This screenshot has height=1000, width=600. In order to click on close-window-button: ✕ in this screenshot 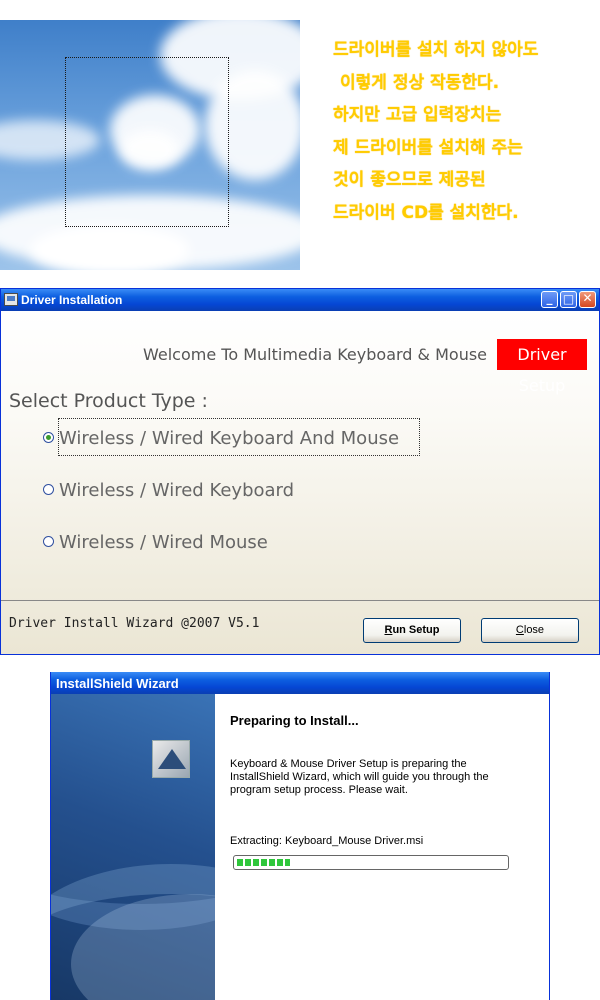, I will do `click(587, 299)`.